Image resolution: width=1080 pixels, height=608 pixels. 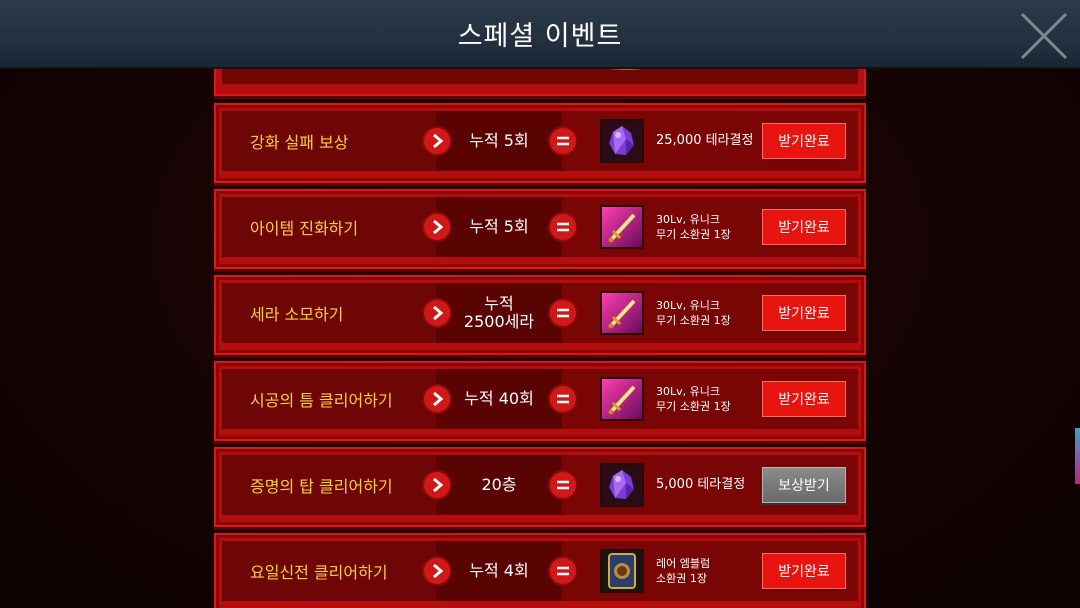 What do you see at coordinates (319, 572) in the screenshot?
I see `task-label: 요일신전 클리어하기` at bounding box center [319, 572].